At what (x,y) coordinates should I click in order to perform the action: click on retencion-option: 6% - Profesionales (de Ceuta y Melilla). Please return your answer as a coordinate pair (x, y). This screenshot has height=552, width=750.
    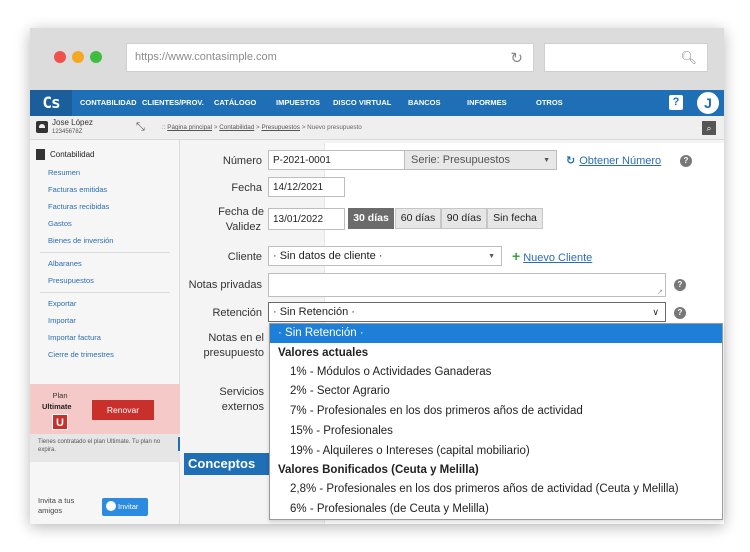
    Looking at the image, I should click on (496, 509).